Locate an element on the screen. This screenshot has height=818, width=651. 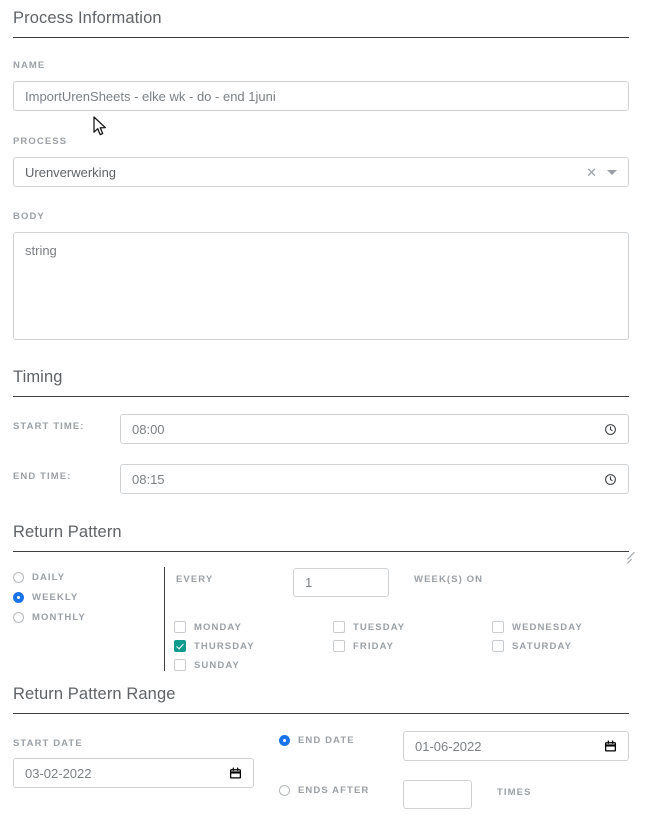
start-time-label: START TIME: is located at coordinates (49, 426).